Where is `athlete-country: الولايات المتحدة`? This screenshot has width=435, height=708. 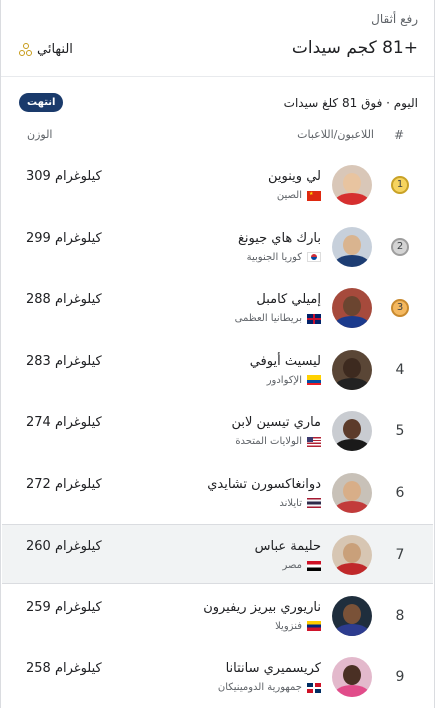 athlete-country: الولايات المتحدة is located at coordinates (278, 441).